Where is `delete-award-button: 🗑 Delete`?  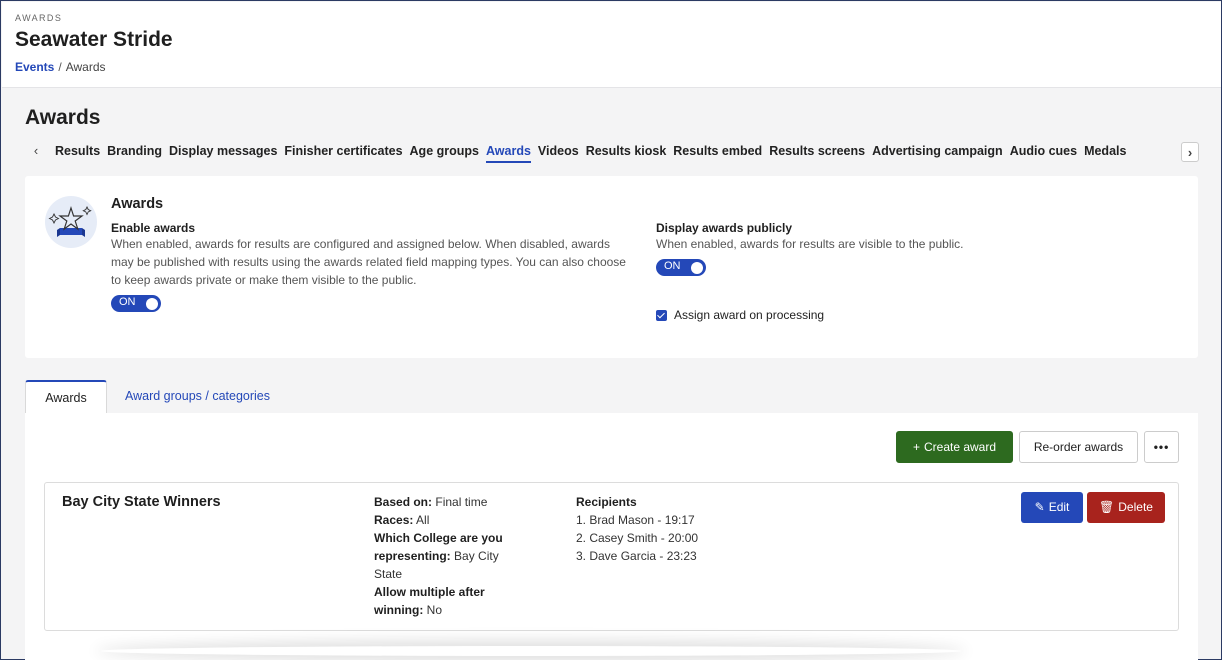 delete-award-button: 🗑 Delete is located at coordinates (1126, 507).